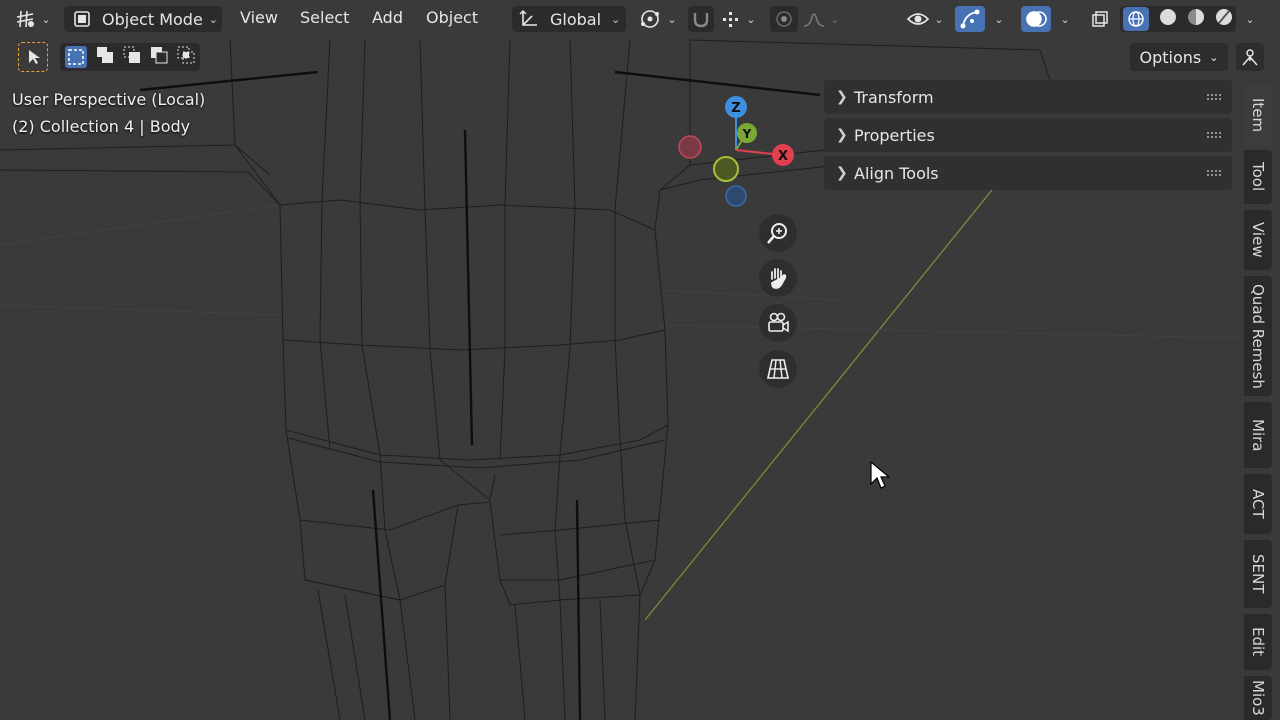 The image size is (1280, 720). Describe the element at coordinates (387, 17) in the screenshot. I see `menu-add: Add` at that location.